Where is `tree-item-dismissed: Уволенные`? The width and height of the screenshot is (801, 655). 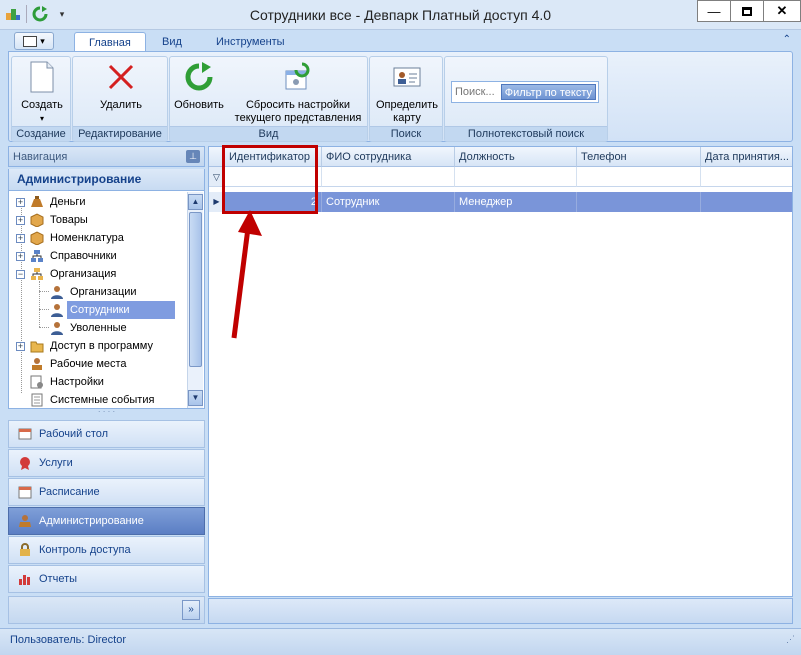
tree-item-dismissed: Уволенные is located at coordinates (89, 328).